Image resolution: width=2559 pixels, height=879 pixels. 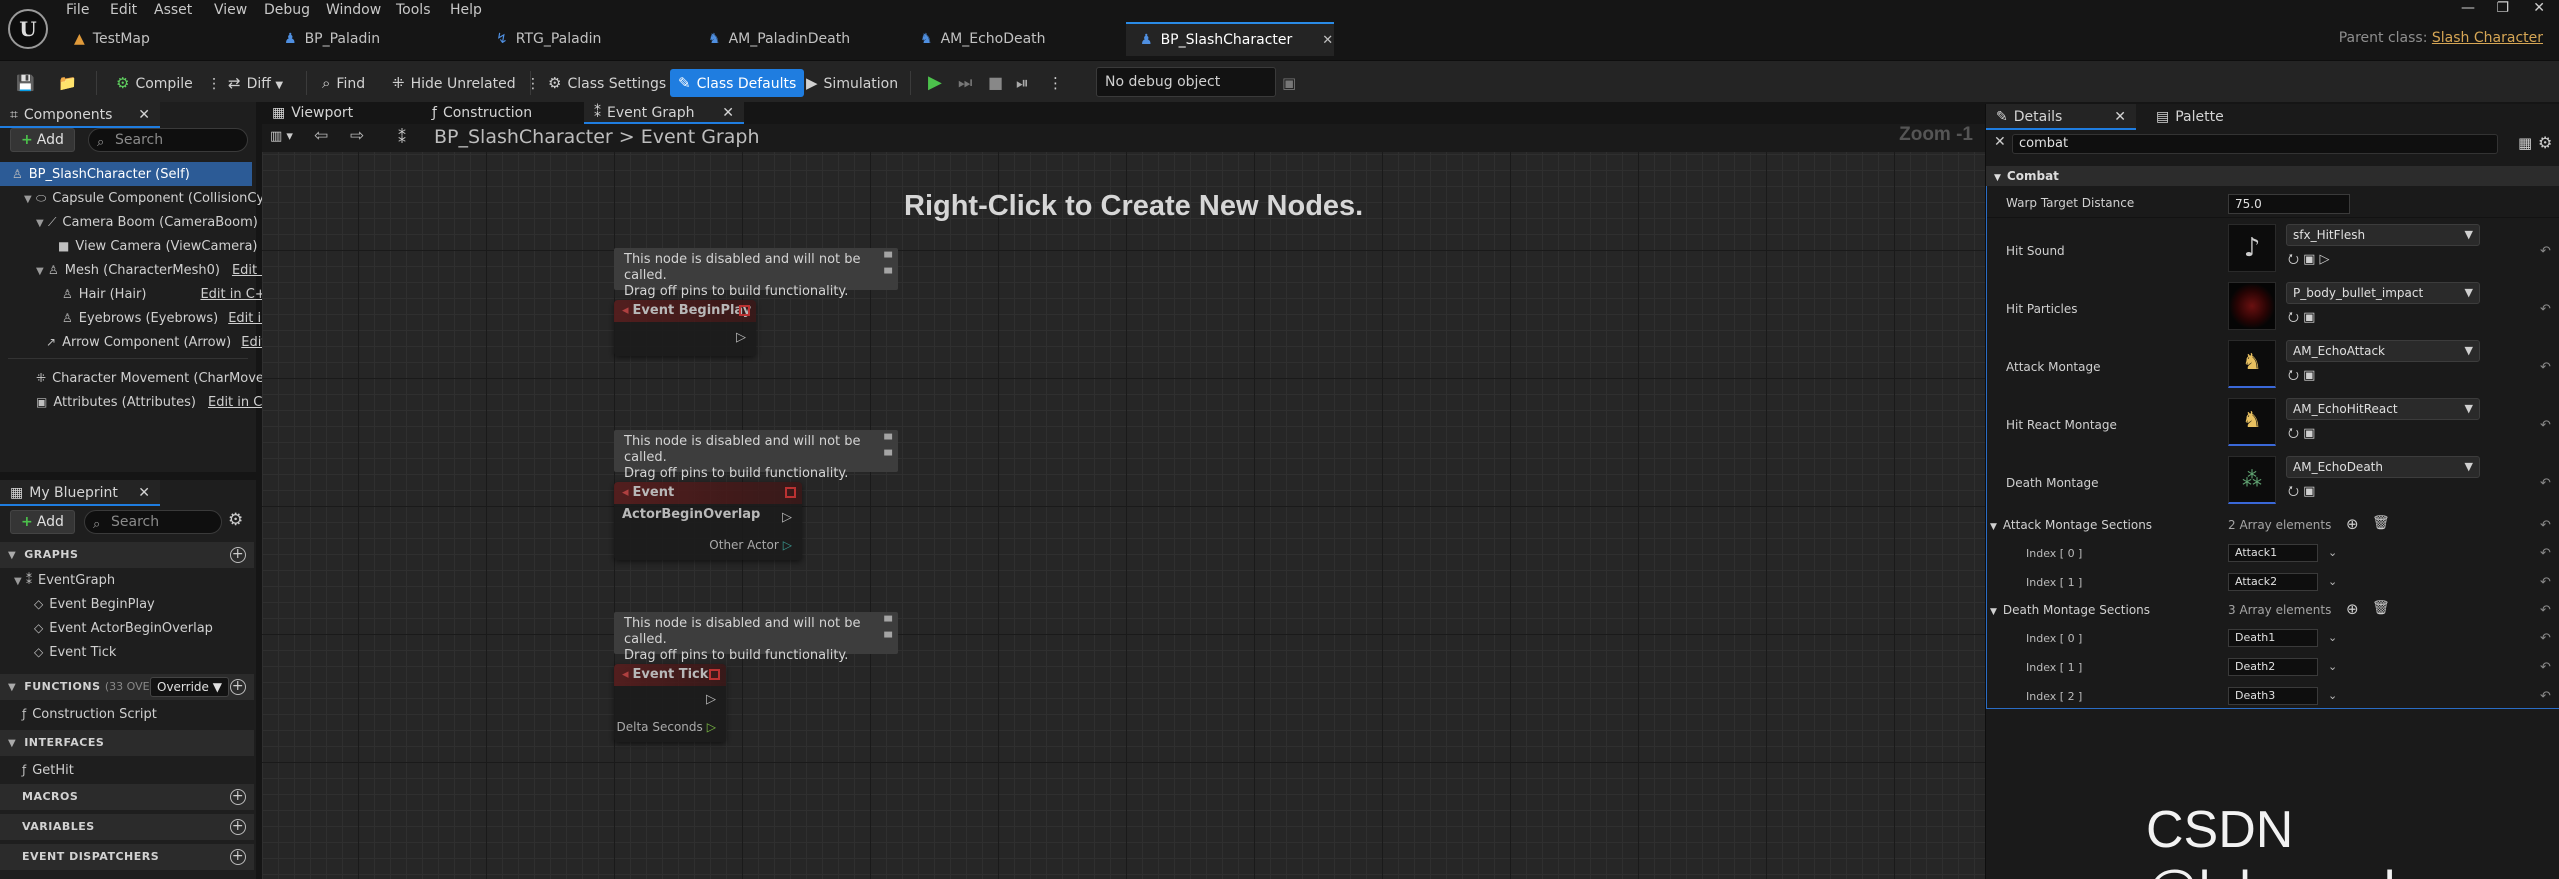 What do you see at coordinates (2273, 553) in the screenshot?
I see `attack-section-0-input: Attack1` at bounding box center [2273, 553].